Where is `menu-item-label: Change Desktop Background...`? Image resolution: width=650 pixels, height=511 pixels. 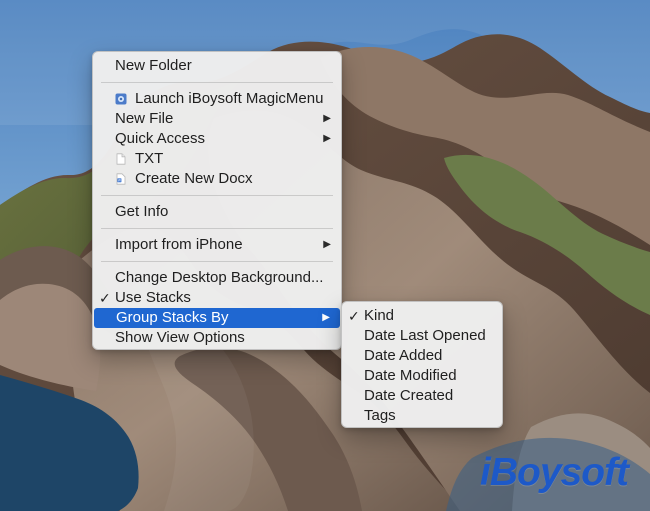
menu-item-label: Change Desktop Background... is located at coordinates (219, 277).